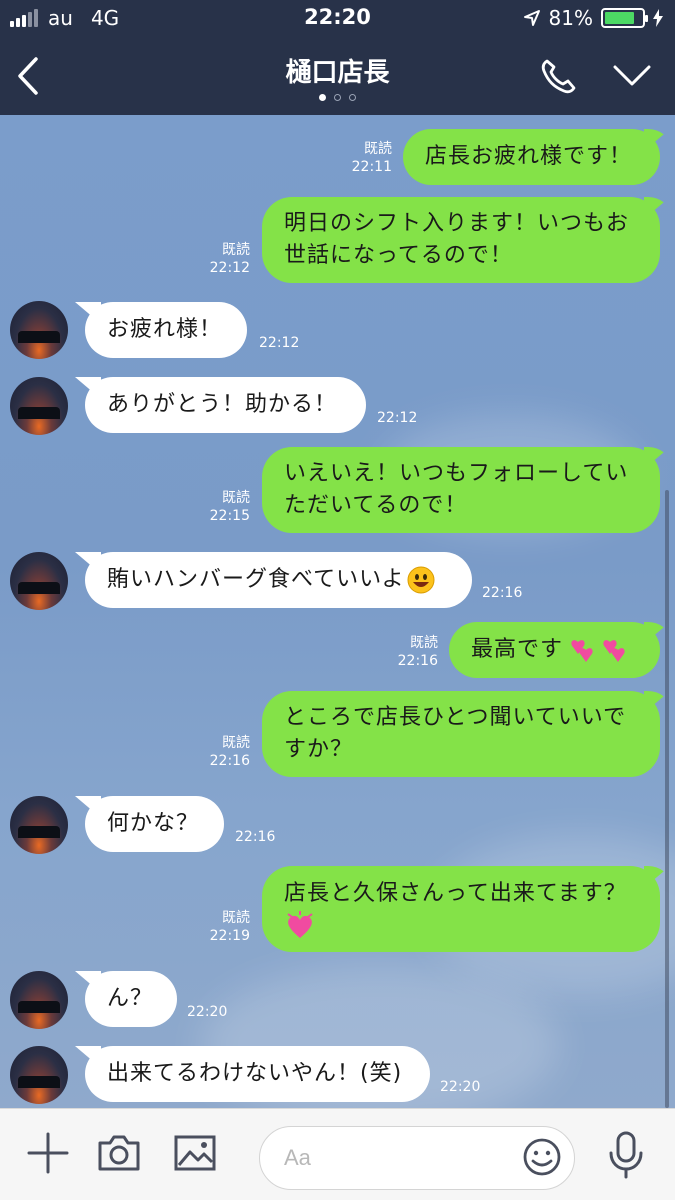 The height and width of the screenshot is (1200, 675). I want to click on heart-emoji-icon, so click(300, 924).